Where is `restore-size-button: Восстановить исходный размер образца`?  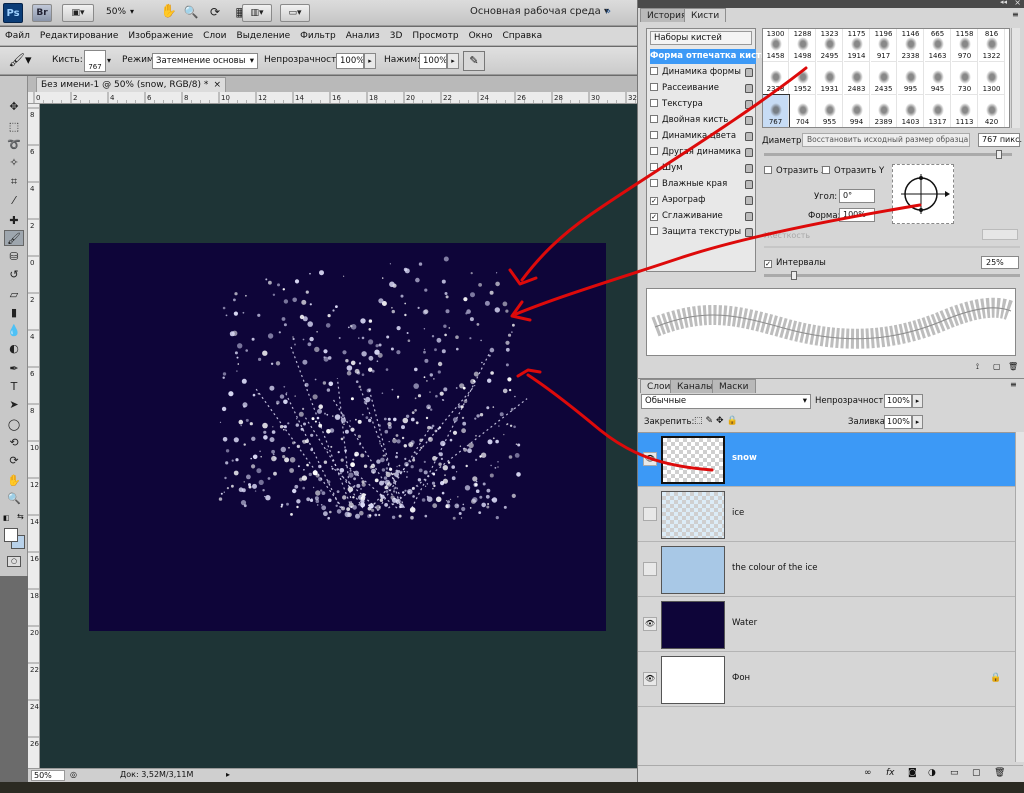
restore-size-button: Восстановить исходный размер образца is located at coordinates (886, 140).